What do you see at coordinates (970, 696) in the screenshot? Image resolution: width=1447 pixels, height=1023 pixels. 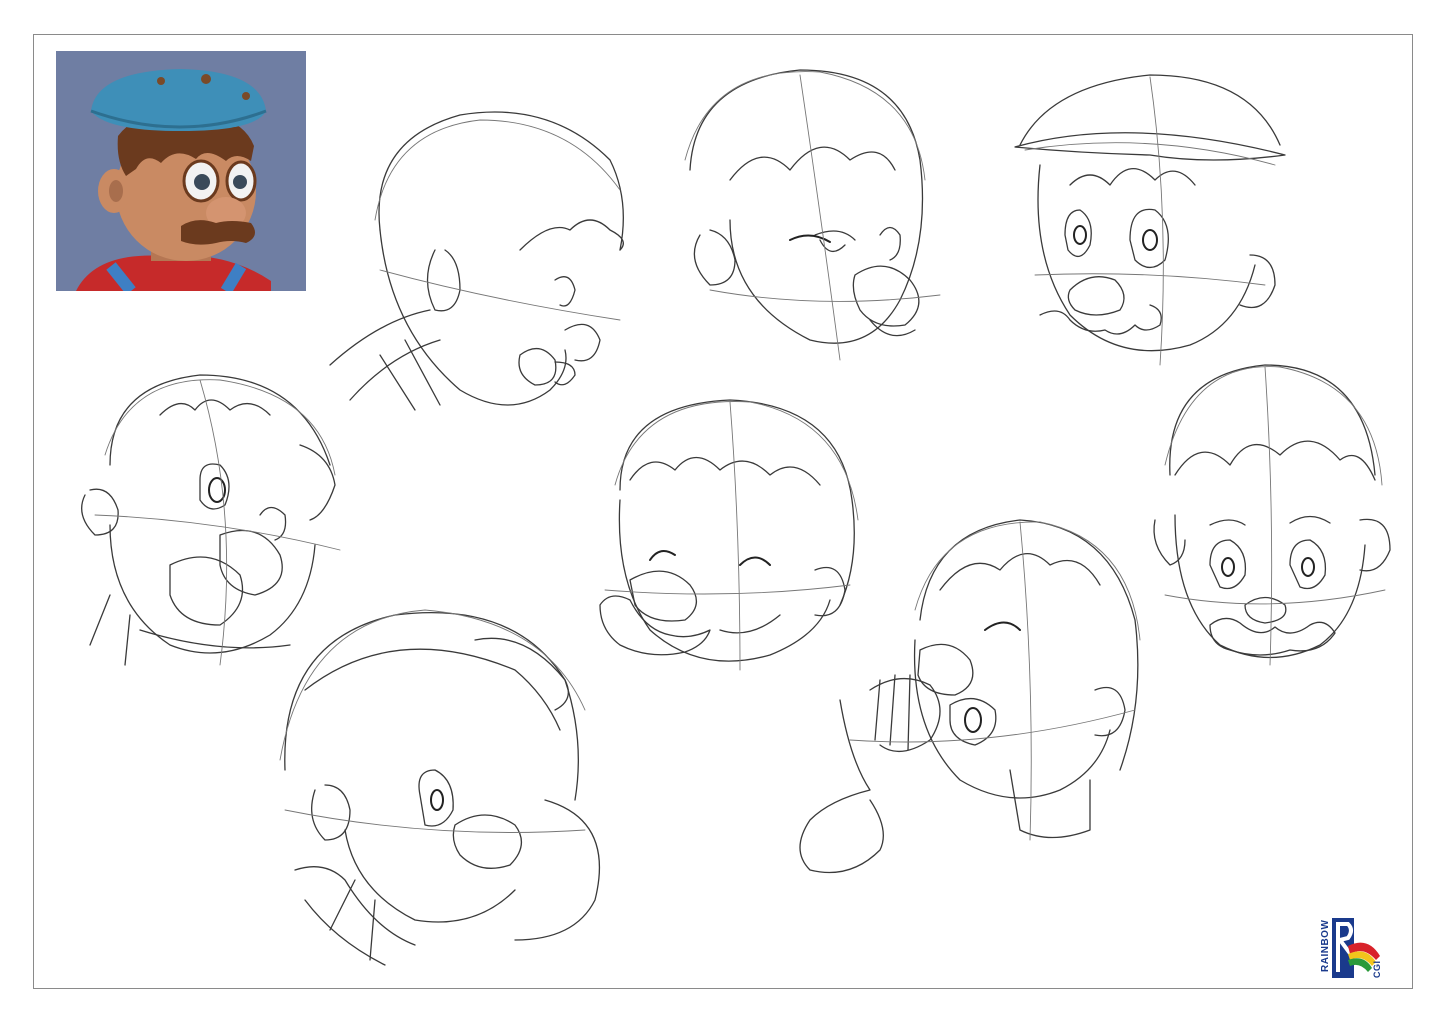 I see `head-sketch-whistling-hand-icon` at bounding box center [970, 696].